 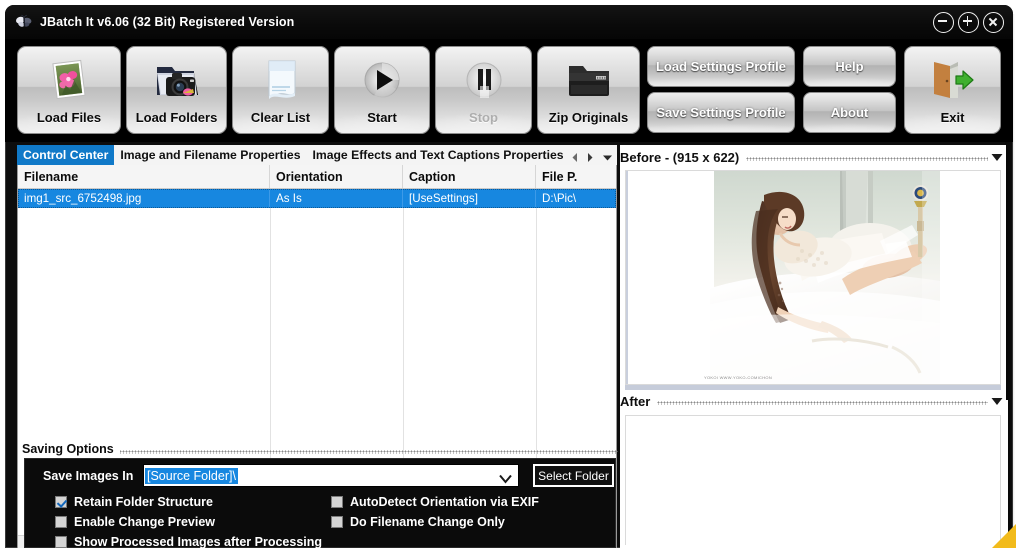 I want to click on column-header-orientation: Orientation, so click(x=336, y=176).